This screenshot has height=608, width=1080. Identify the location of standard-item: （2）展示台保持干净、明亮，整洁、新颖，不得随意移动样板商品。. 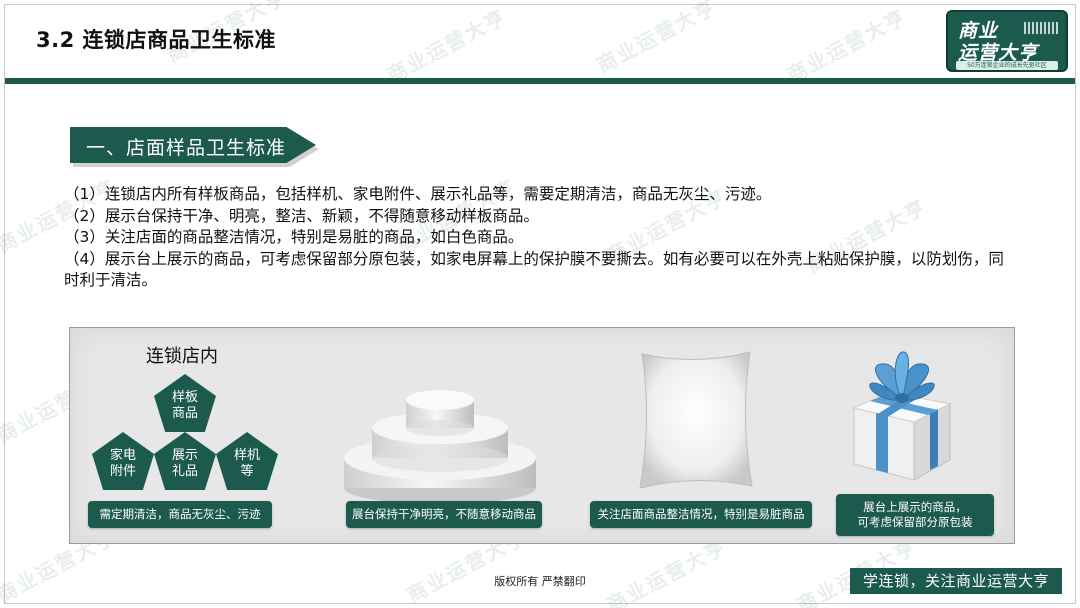
(301, 215).